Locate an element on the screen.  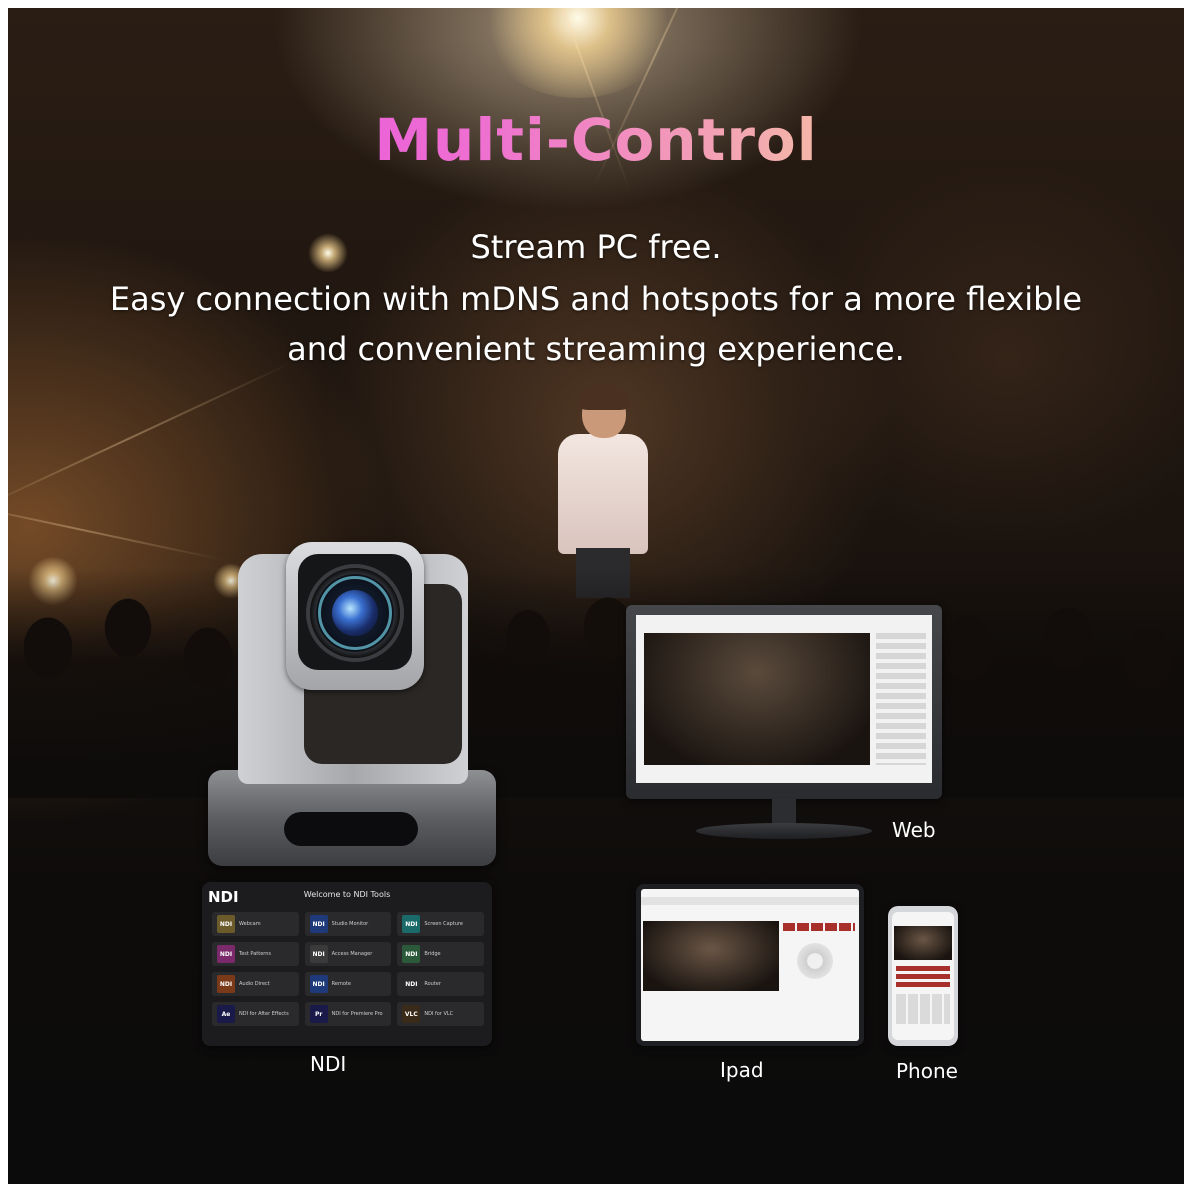
performer-figure is located at coordinates (603, 491).